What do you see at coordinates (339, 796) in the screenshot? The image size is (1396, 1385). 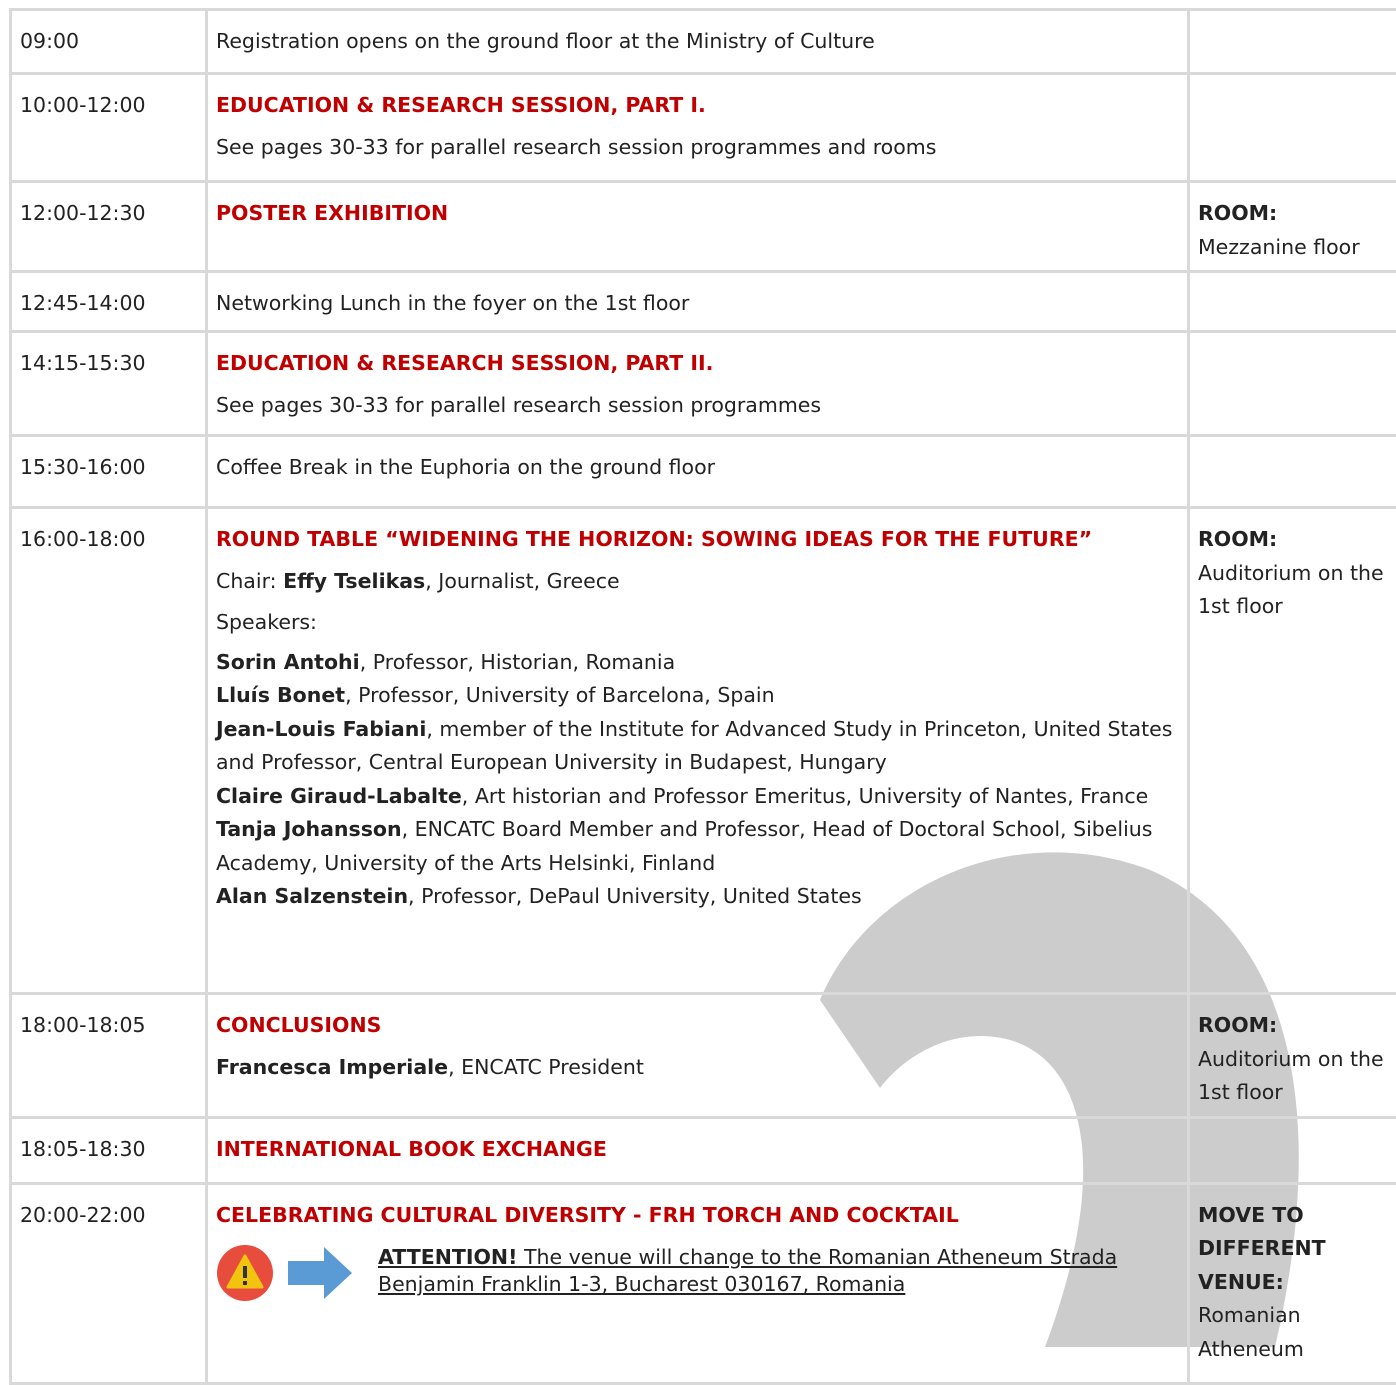 I see `speaker-name: Claire Giraud-Labalte` at bounding box center [339, 796].